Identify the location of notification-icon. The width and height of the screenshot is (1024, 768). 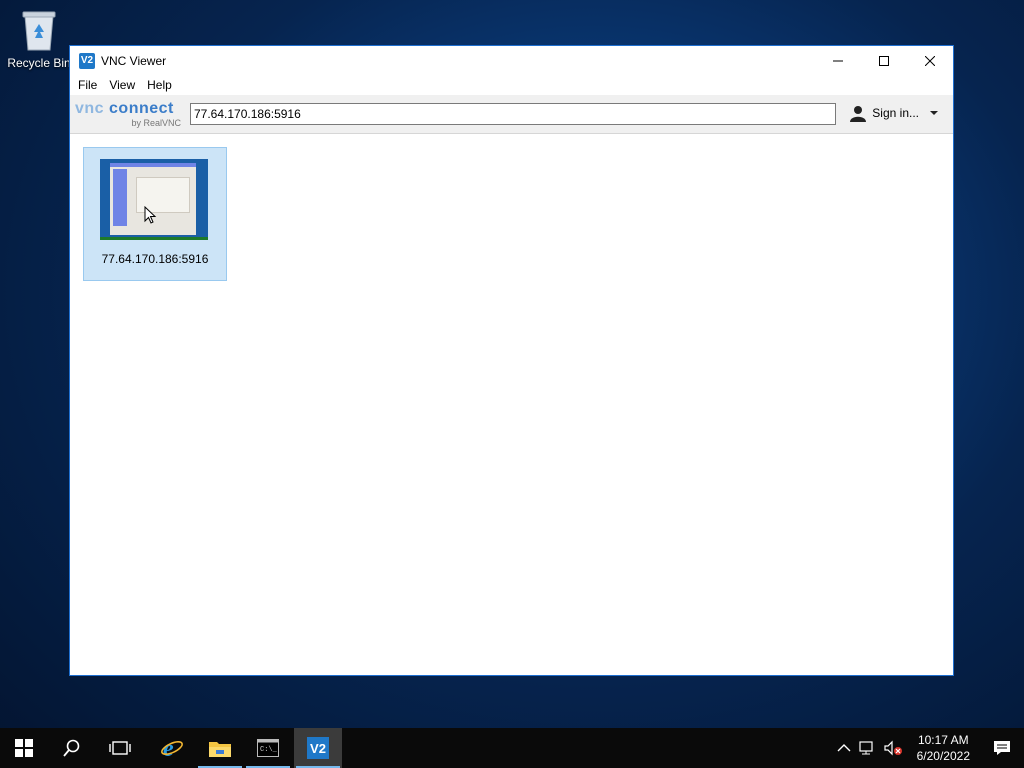
(1002, 748).